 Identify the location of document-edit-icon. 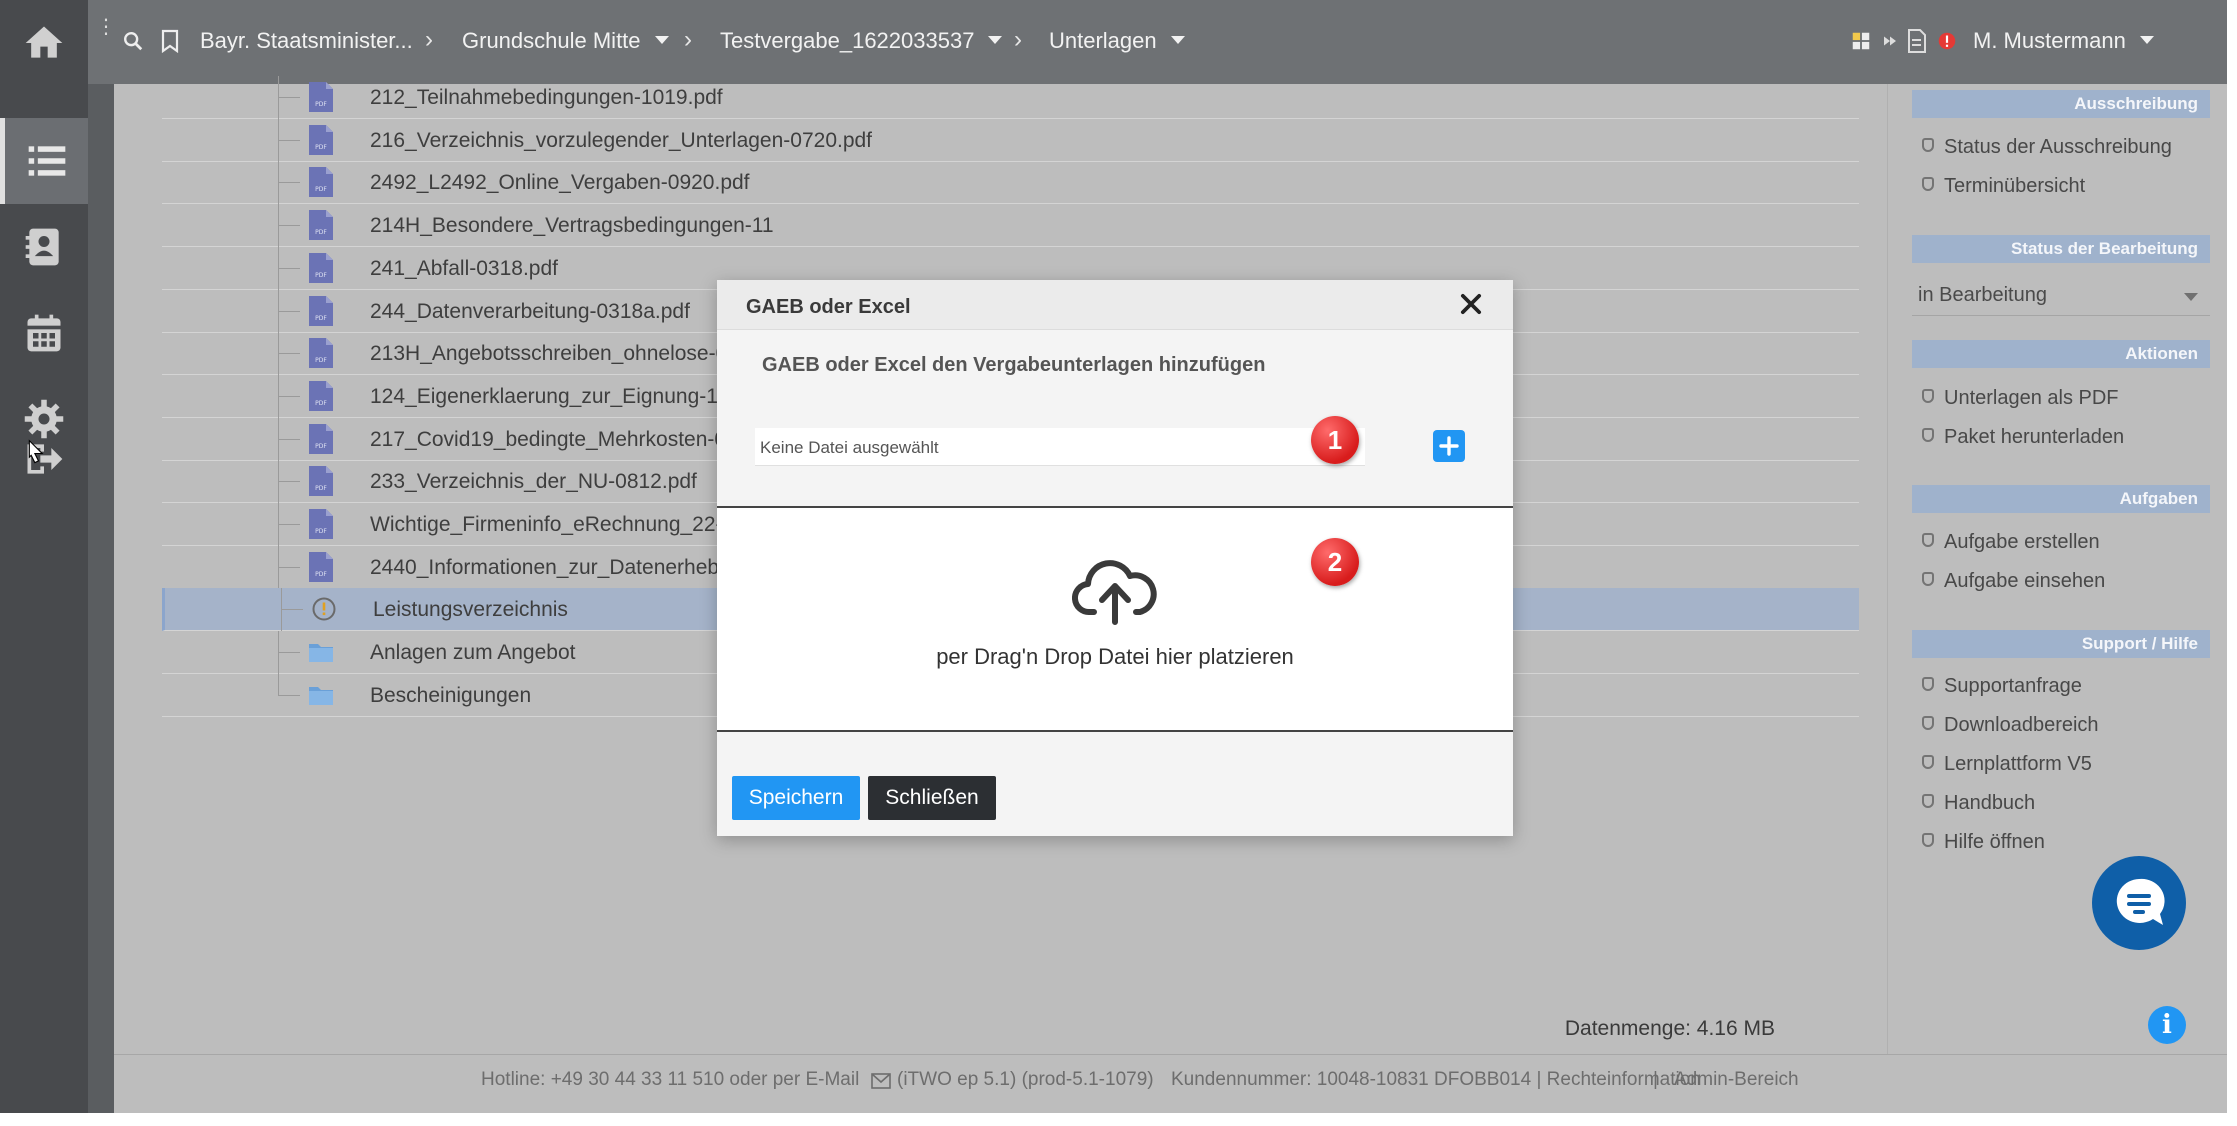
(1917, 41).